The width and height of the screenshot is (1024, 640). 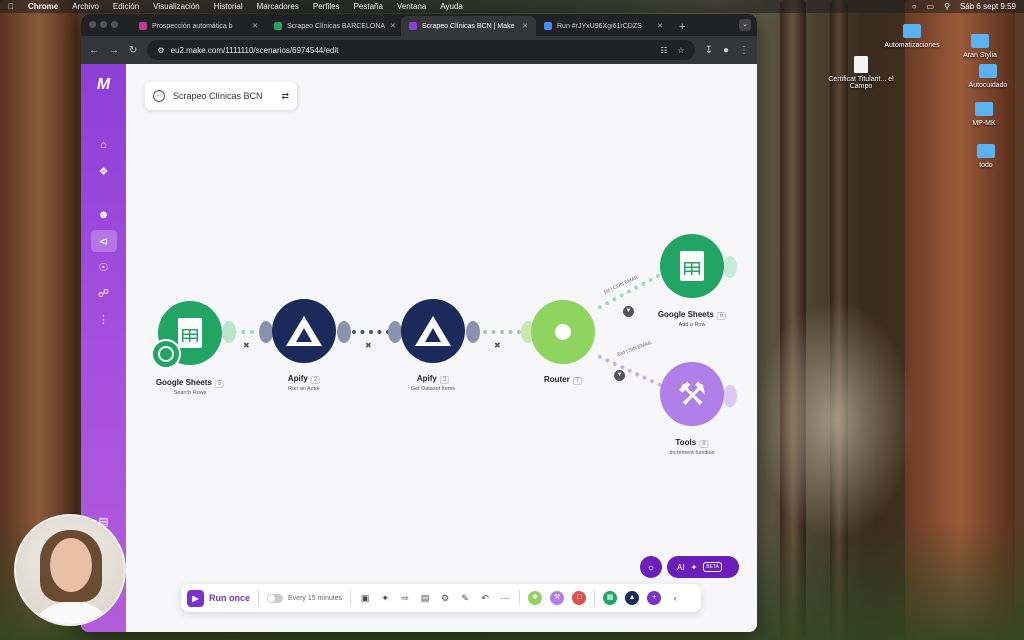 I want to click on desktop-folder-label: Automatizaciones, so click(x=912, y=45).